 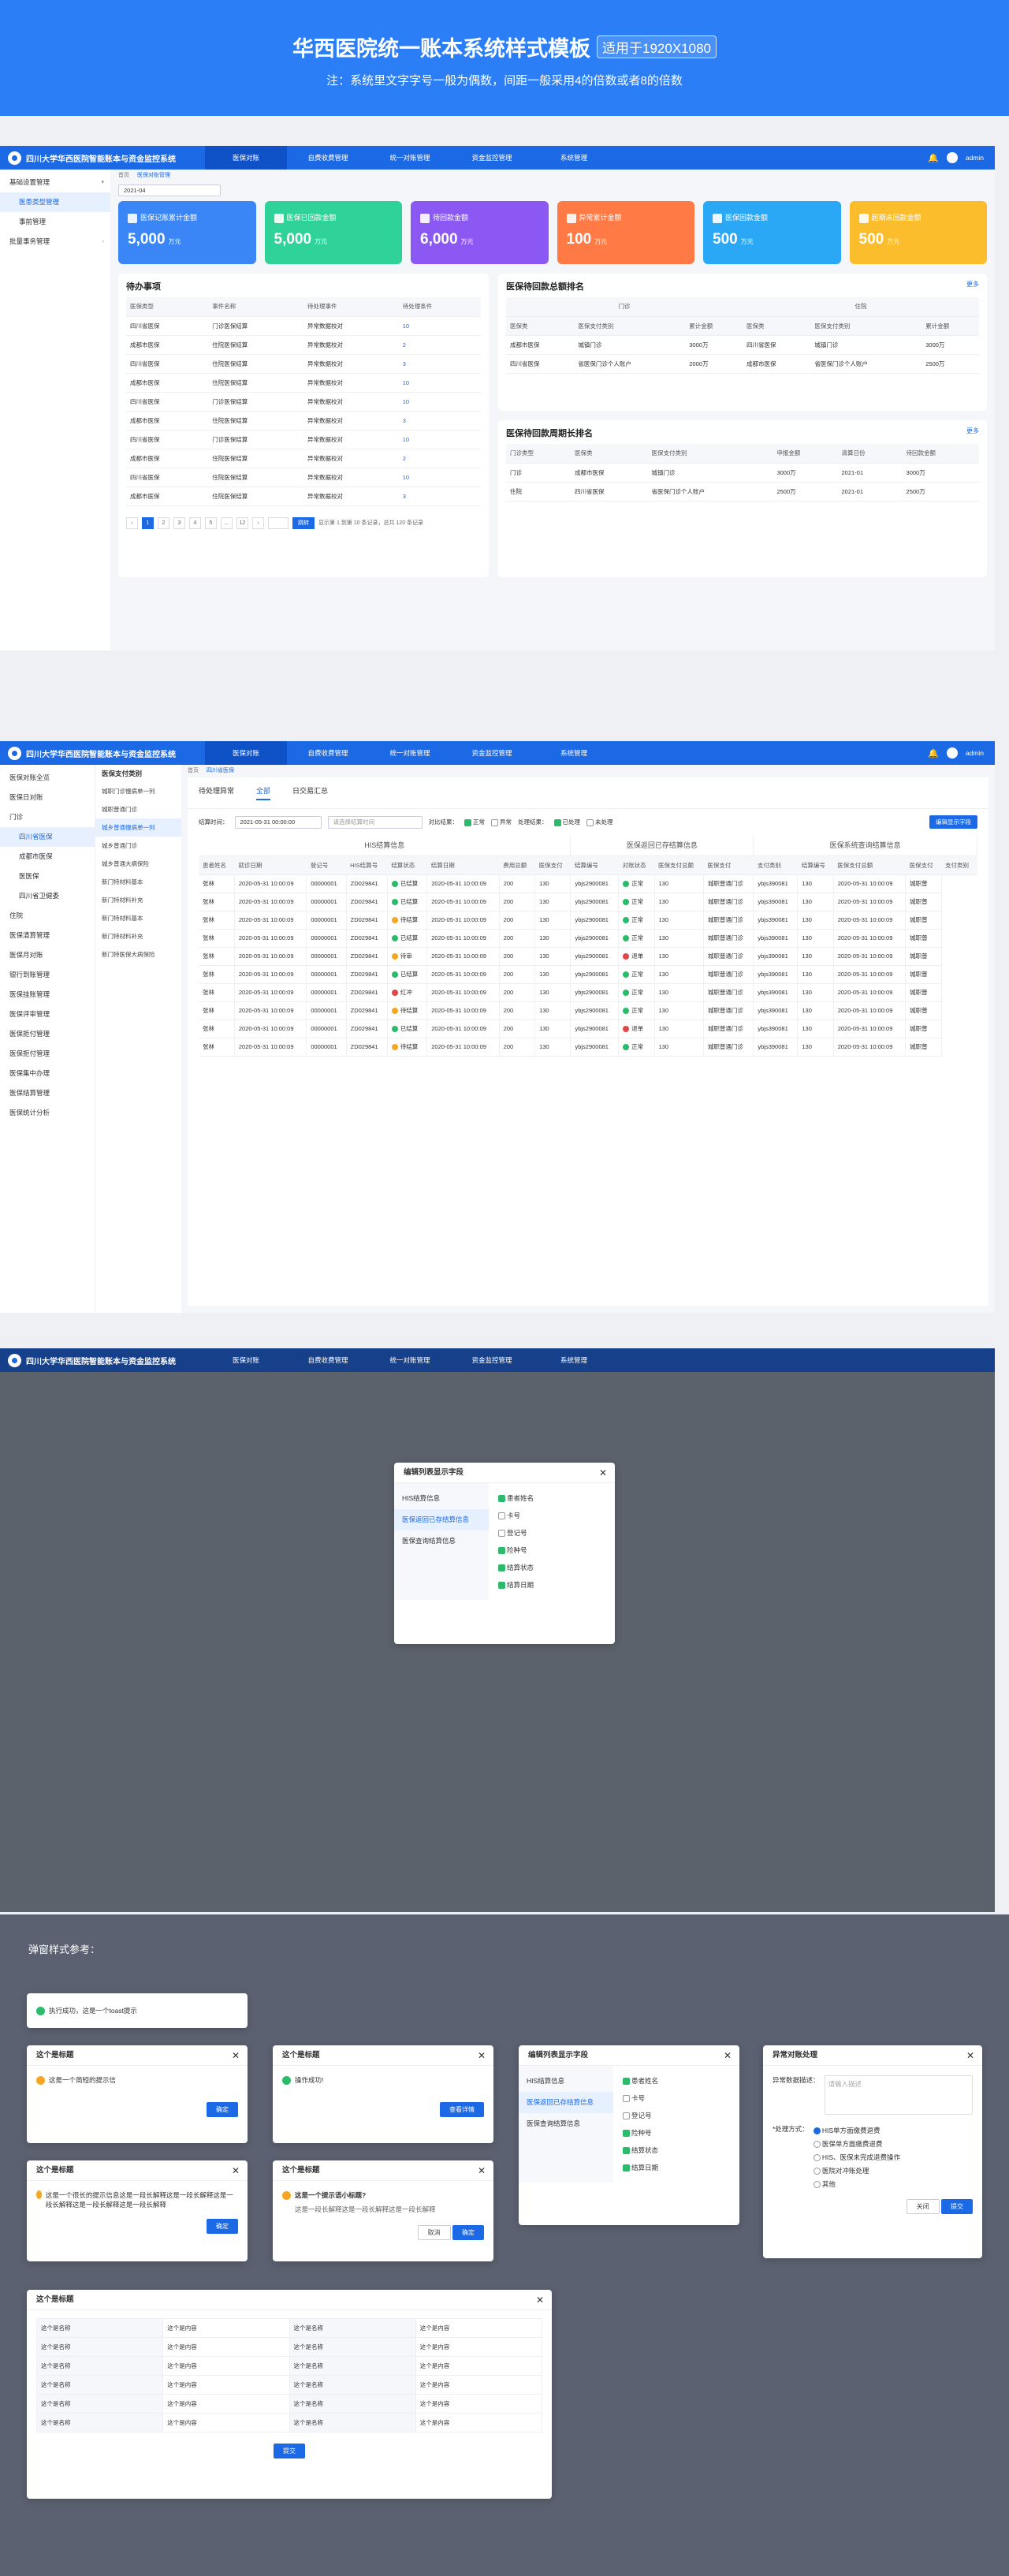 What do you see at coordinates (47, 1014) in the screenshot?
I see `sidebar-item: 医保评审管理` at bounding box center [47, 1014].